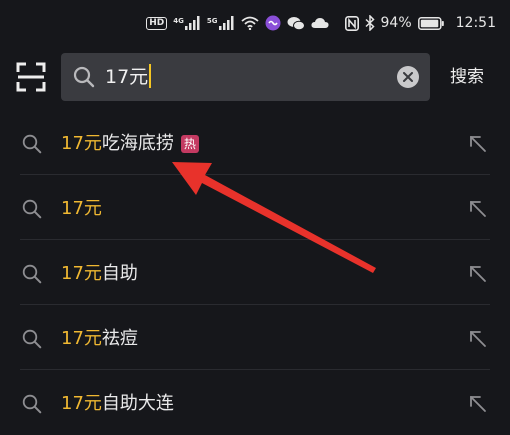  I want to click on search-input-value: 17元, so click(128, 77).